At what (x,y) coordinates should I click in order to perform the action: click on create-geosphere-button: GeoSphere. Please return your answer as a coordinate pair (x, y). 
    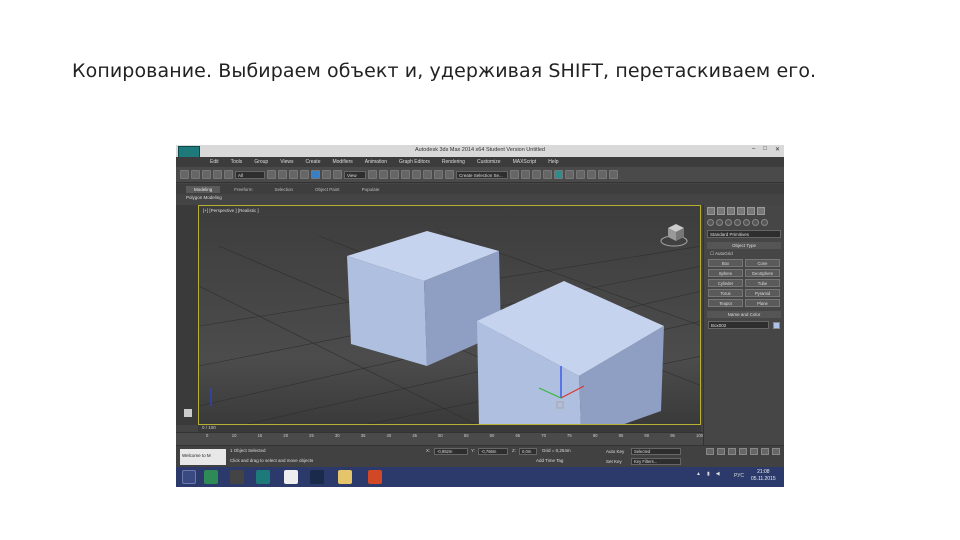
    Looking at the image, I should click on (762, 273).